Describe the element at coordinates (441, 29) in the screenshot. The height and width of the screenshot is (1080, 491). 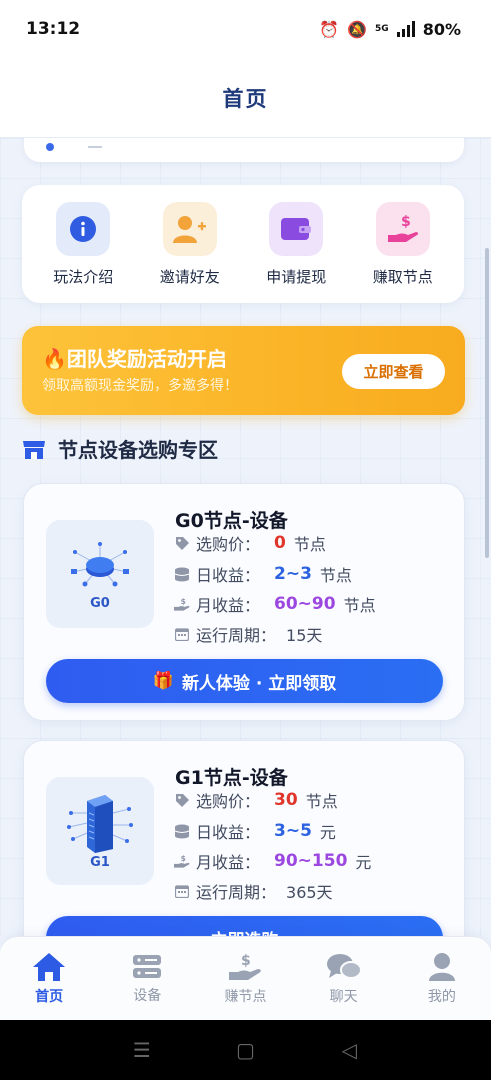
I see `battery-level: 80%` at that location.